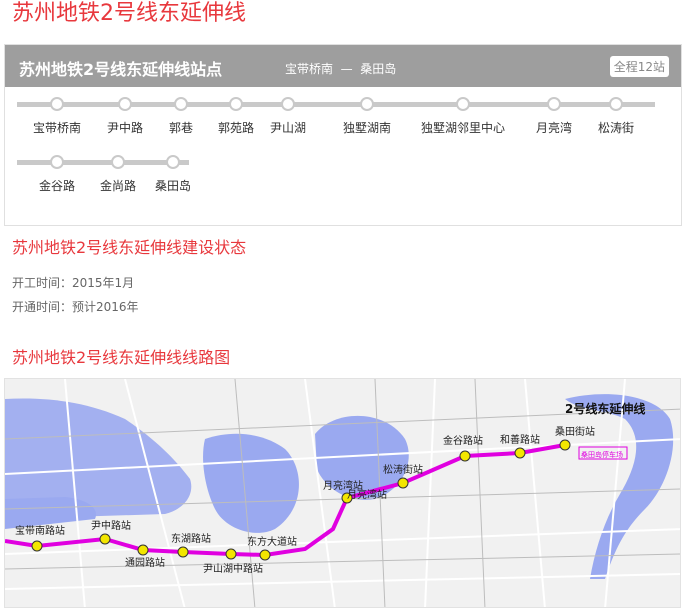 The image size is (684, 608). What do you see at coordinates (40, 530) in the screenshot?
I see `map-station-label: 宝带南路站` at bounding box center [40, 530].